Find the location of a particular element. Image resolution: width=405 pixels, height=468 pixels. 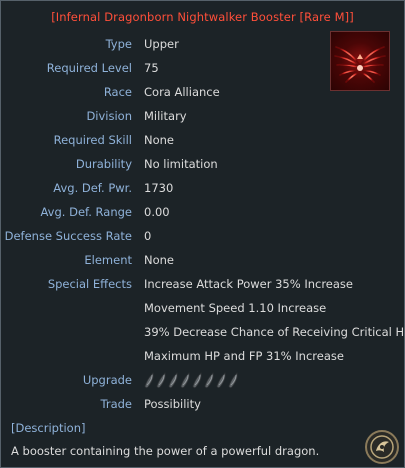

stat-label: Required Skill is located at coordinates (92, 140).